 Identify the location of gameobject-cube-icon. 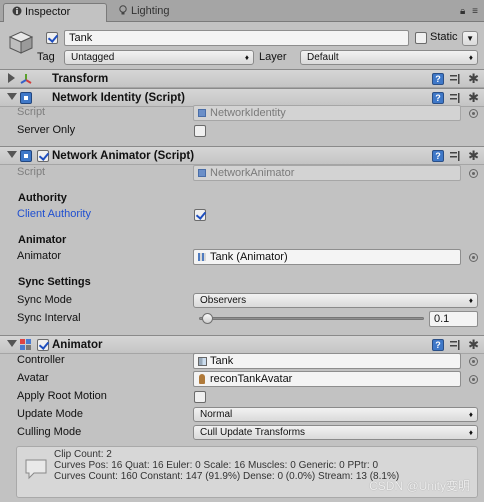
(21, 42).